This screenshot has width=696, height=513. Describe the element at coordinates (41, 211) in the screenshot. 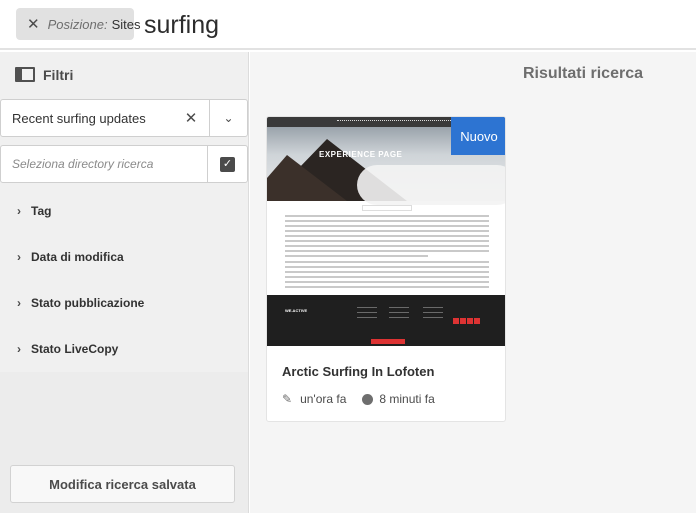

I see `facet-label: Tag` at that location.